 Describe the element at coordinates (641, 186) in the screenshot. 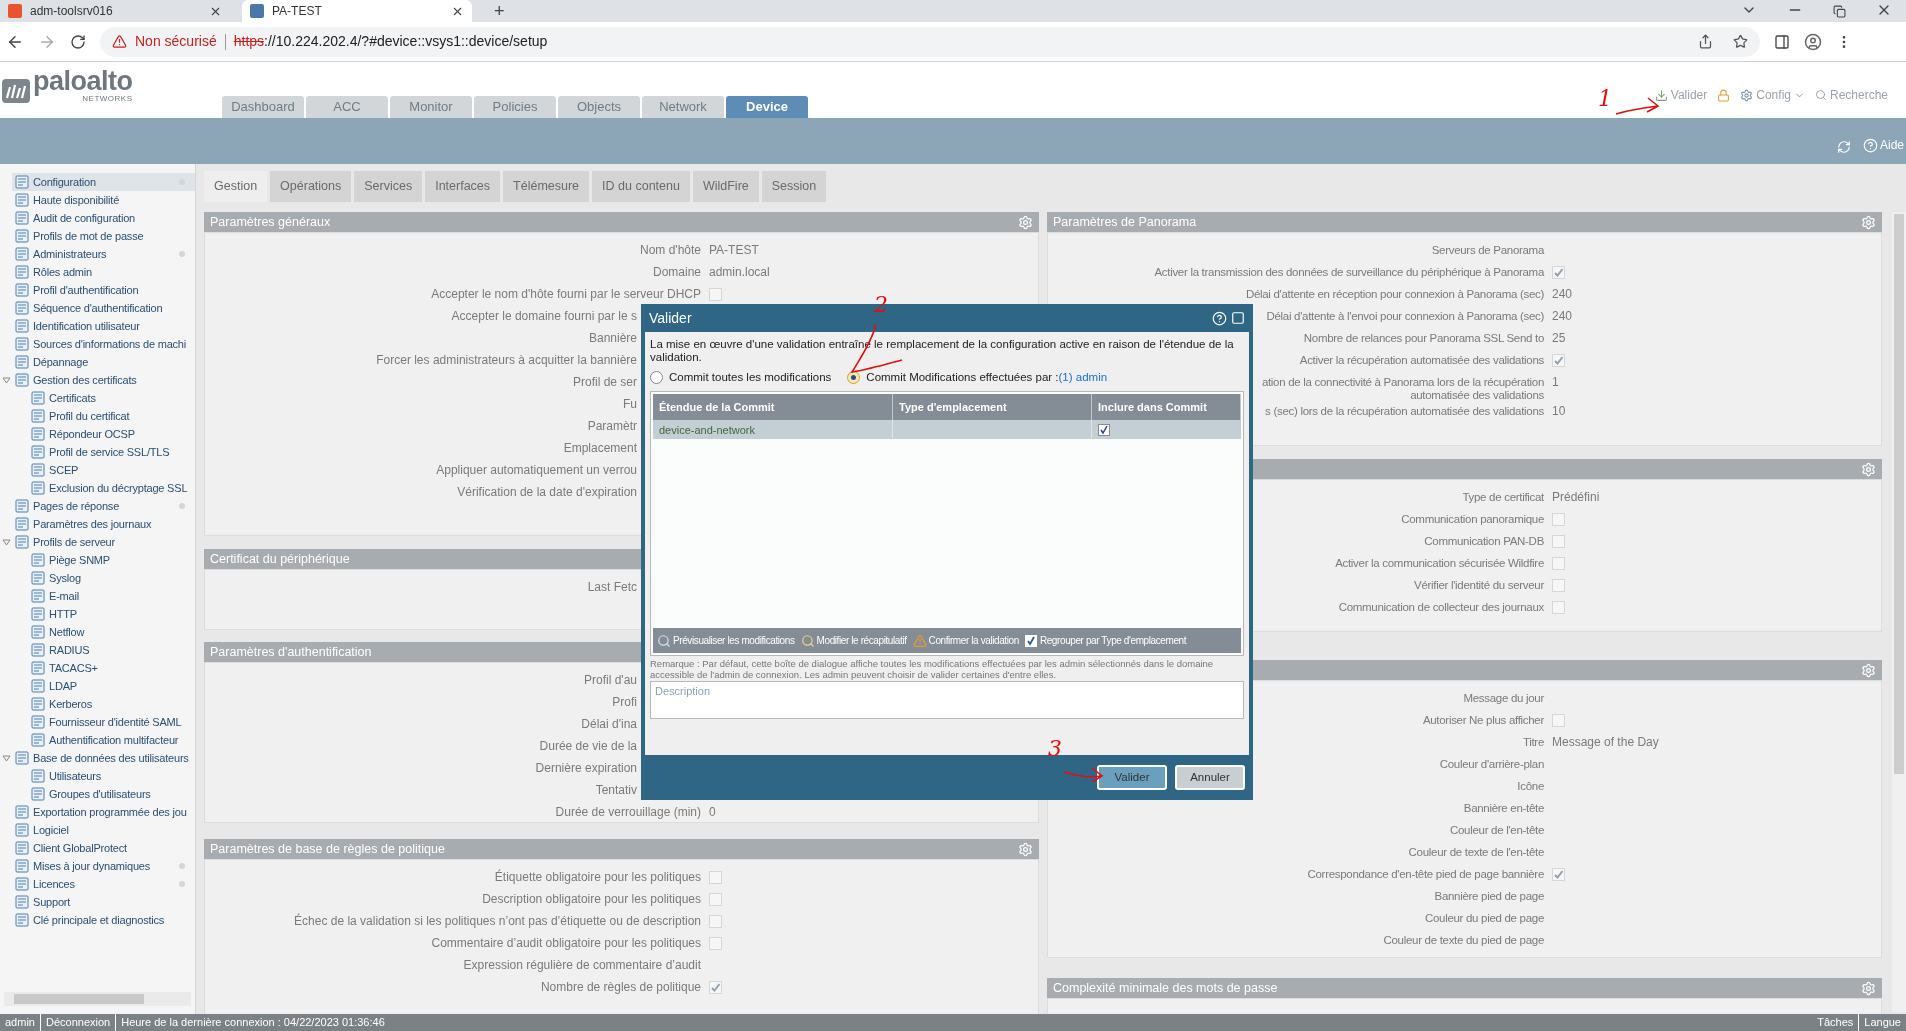

I see `sub-tab: ID du contenu` at that location.